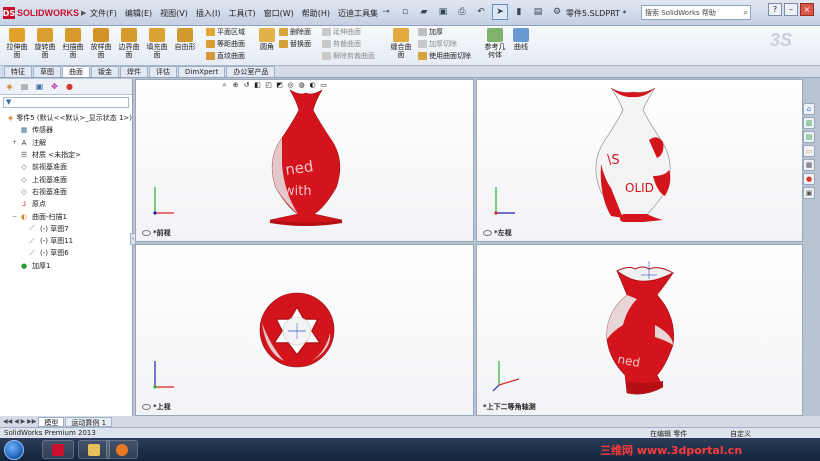 The image size is (820, 461). Describe the element at coordinates (58, 449) in the screenshot. I see `taskbar-solidworks-icon` at that location.